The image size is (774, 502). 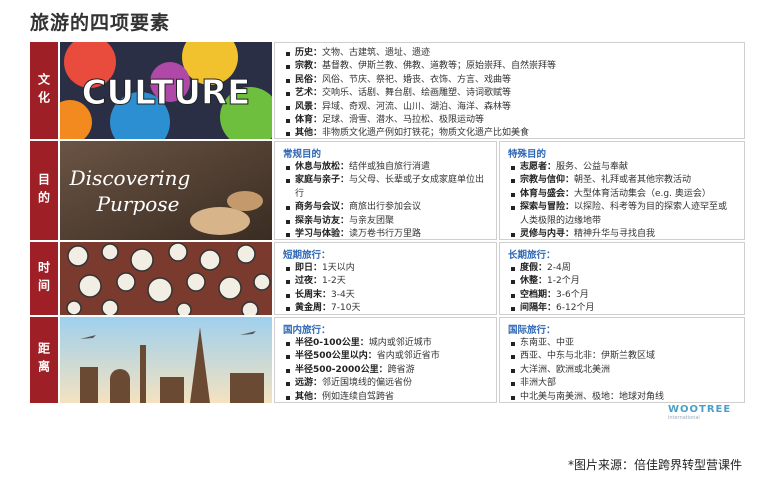 What do you see at coordinates (511, 120) in the screenshot?
I see `list-item: 体育：足球、滑雪、潜水、马拉松、极限运动等` at bounding box center [511, 120].